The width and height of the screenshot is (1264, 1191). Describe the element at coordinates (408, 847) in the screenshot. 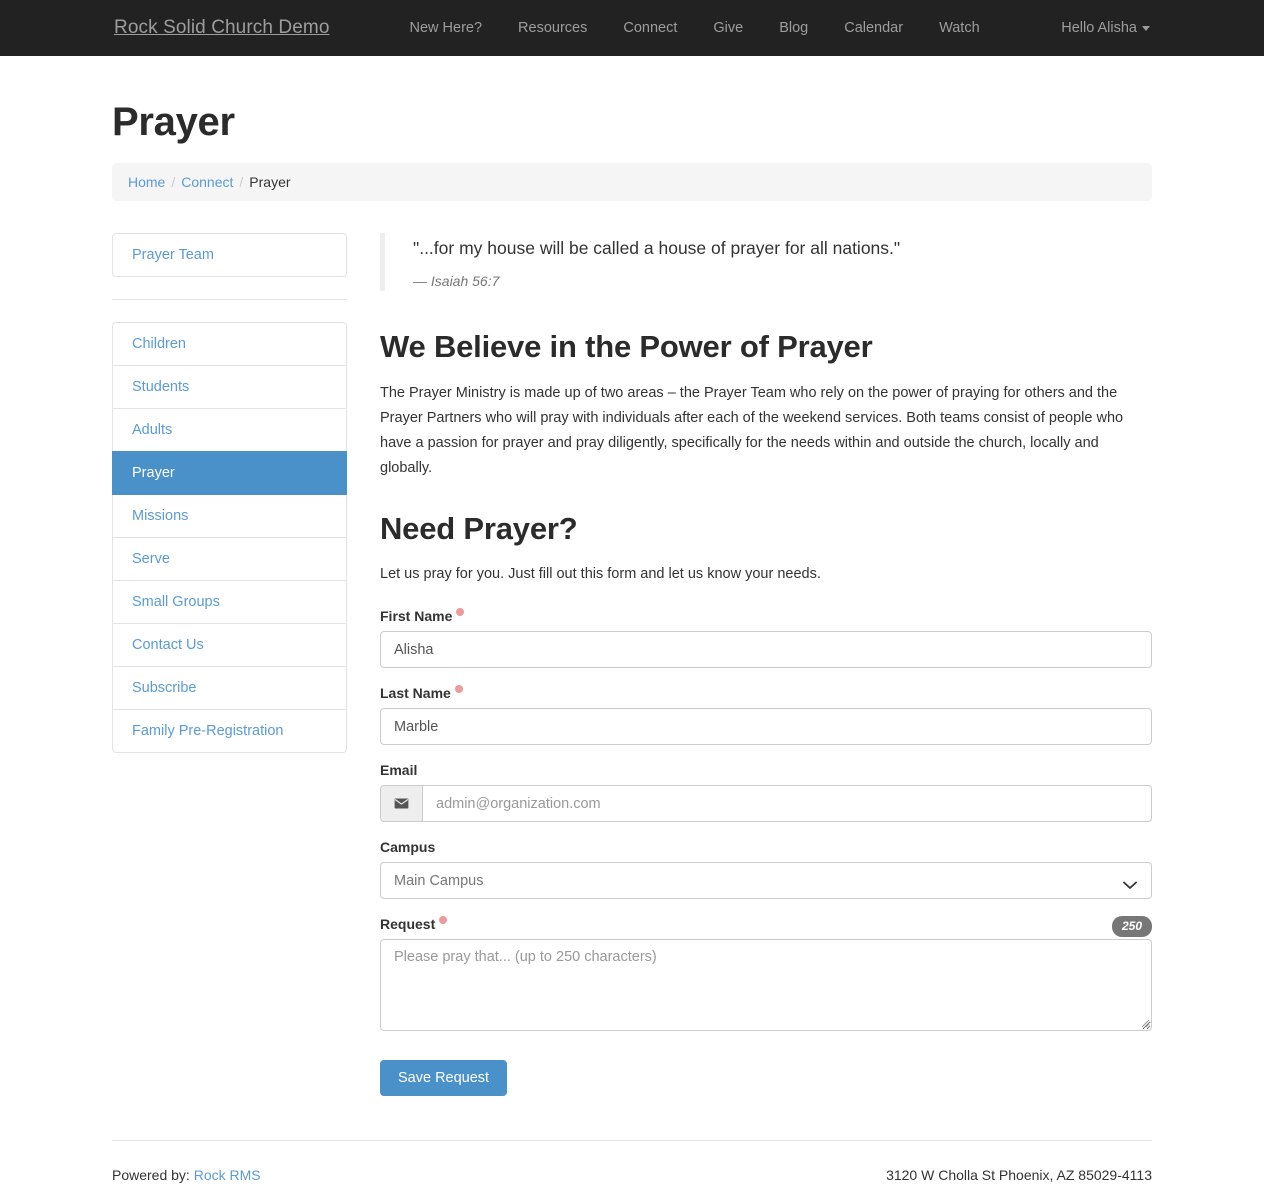

I see `campus-label-text: Campus` at that location.